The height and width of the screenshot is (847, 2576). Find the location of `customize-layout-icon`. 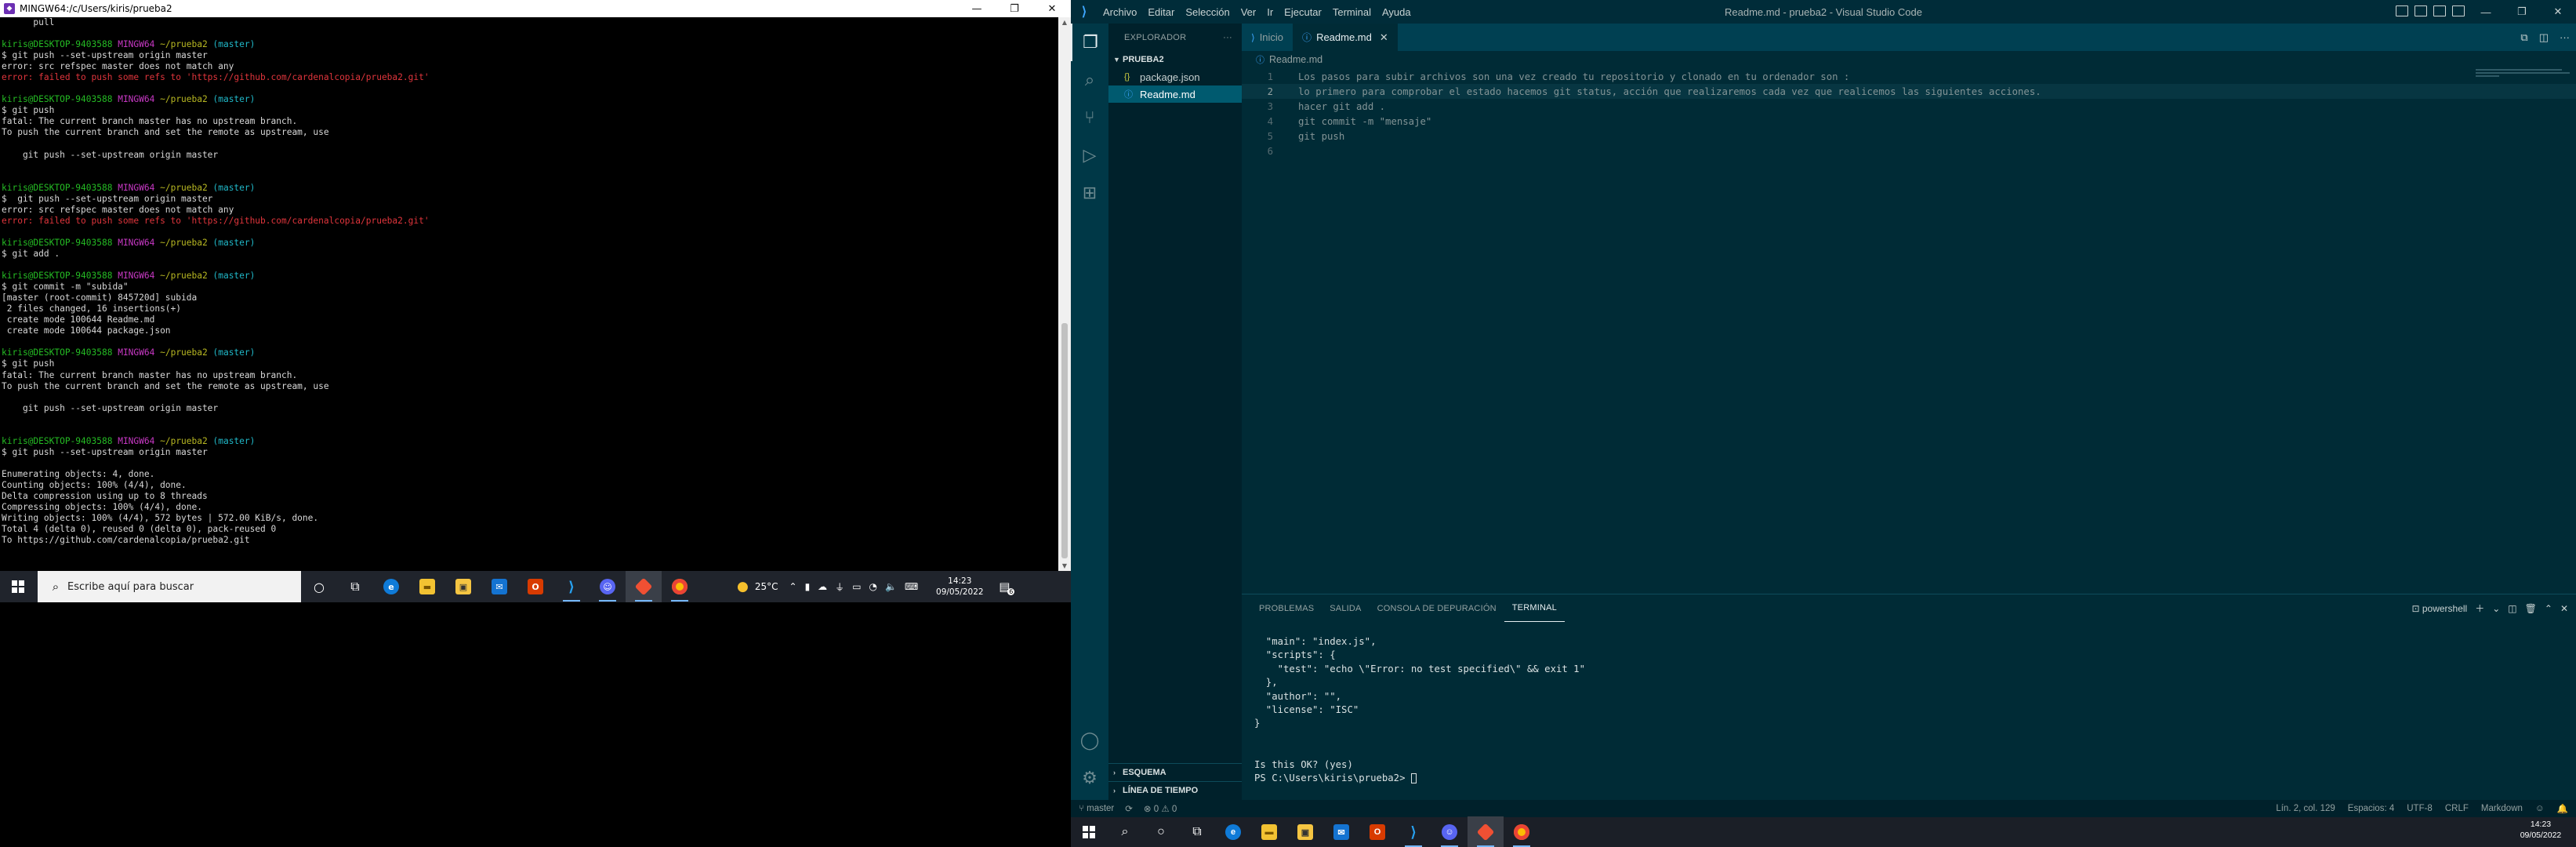

customize-layout-icon is located at coordinates (2459, 10).